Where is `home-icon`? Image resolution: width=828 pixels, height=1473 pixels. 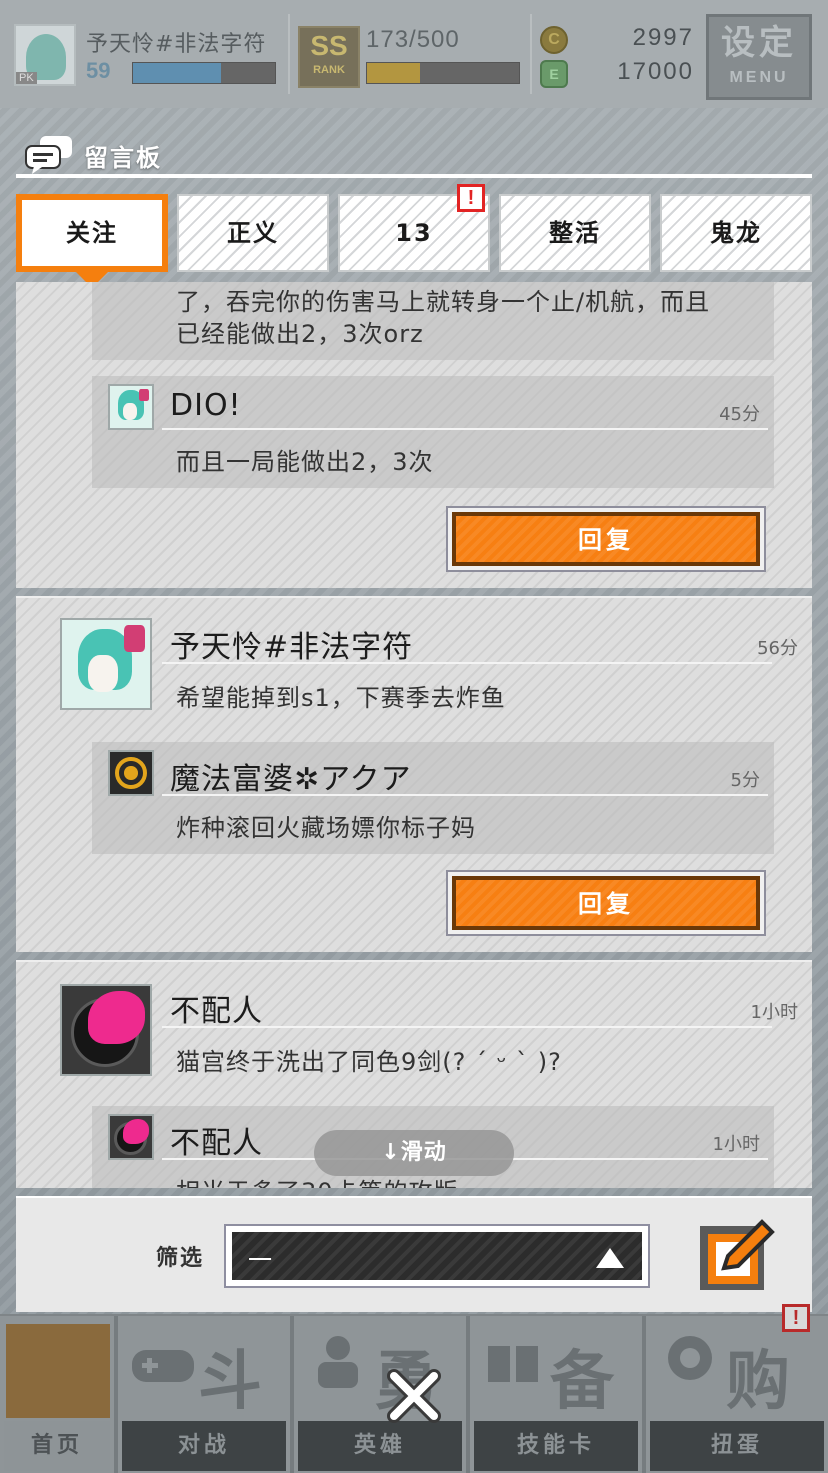
home-icon is located at coordinates (58, 1371).